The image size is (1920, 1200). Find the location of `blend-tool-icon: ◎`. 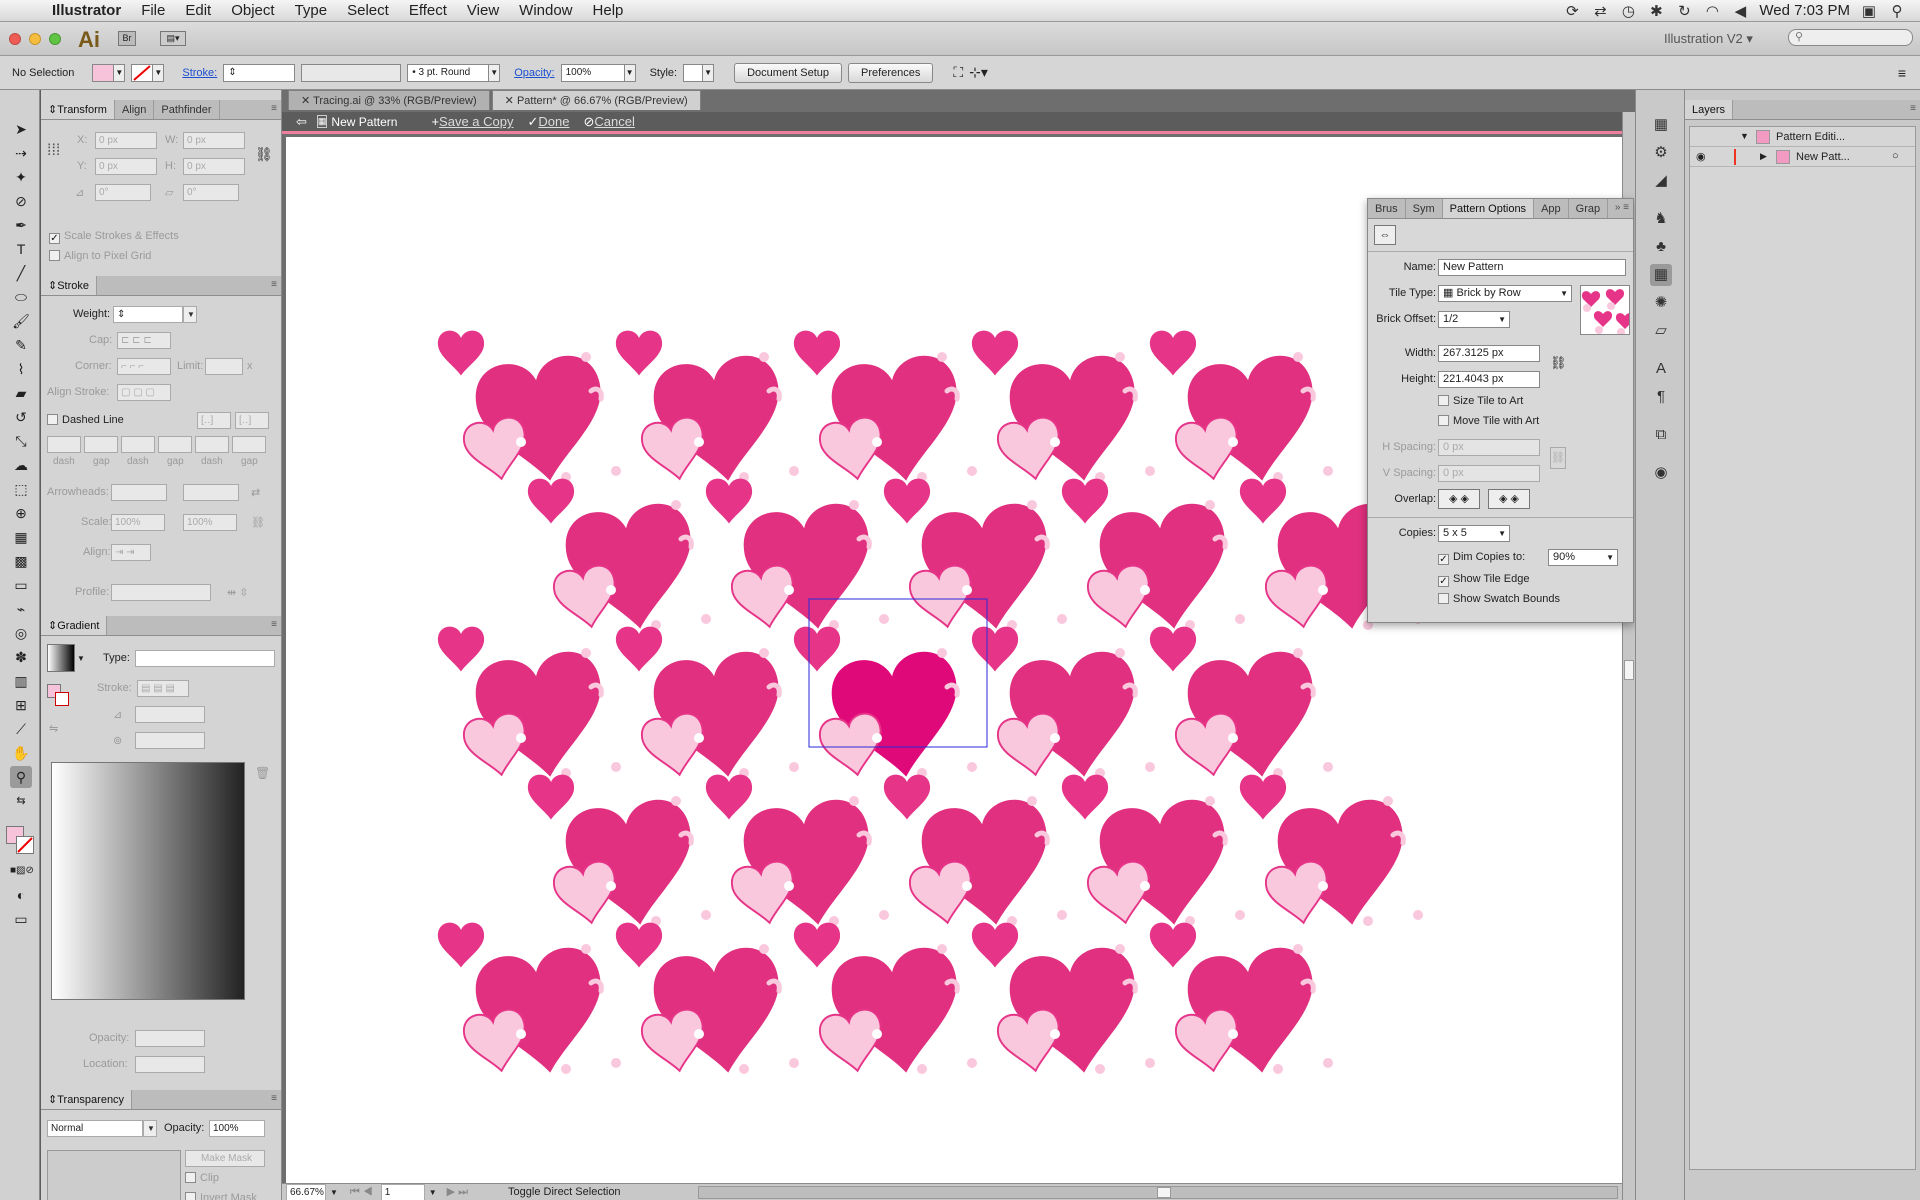

blend-tool-icon: ◎ is located at coordinates (21, 633).